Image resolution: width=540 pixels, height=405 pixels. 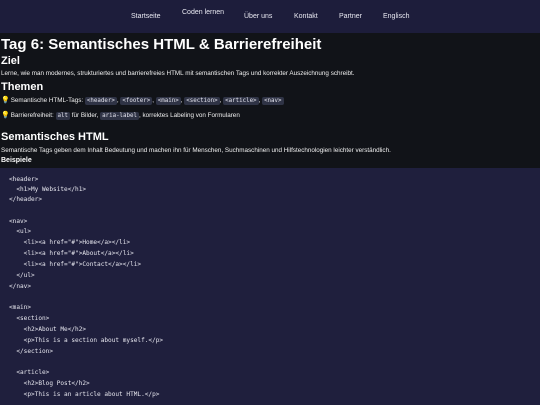 What do you see at coordinates (31, 351) in the screenshot?
I see `code-line: </section>` at bounding box center [31, 351].